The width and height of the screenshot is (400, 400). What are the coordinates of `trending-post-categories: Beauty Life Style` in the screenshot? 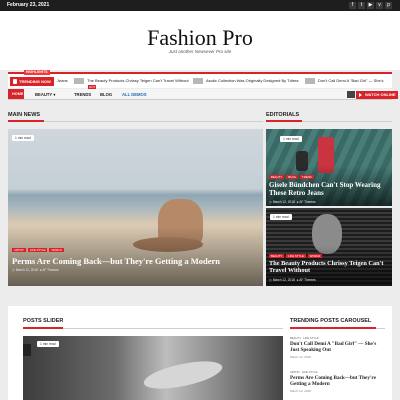 It's located at (337, 338).